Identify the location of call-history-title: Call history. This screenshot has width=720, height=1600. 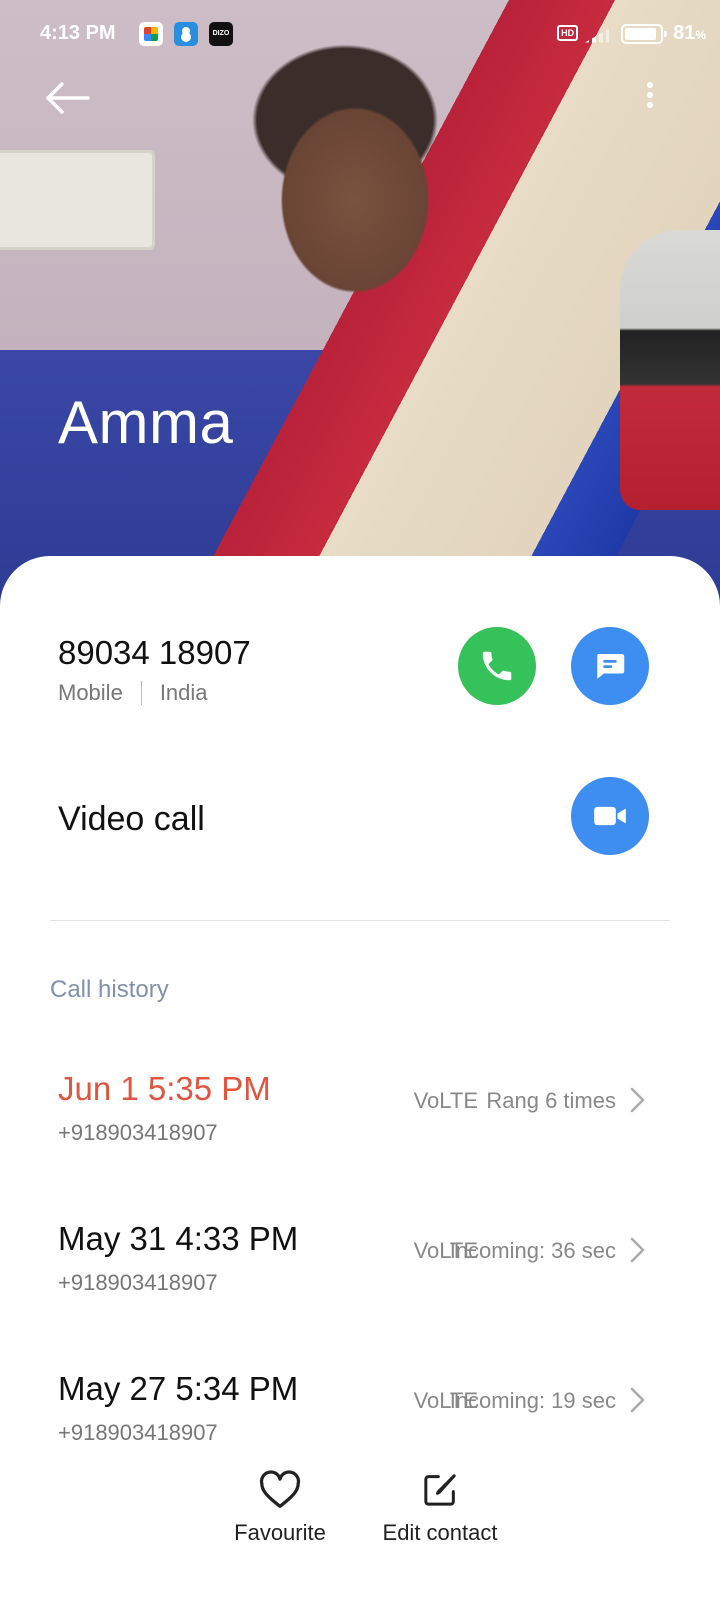
(109, 989).